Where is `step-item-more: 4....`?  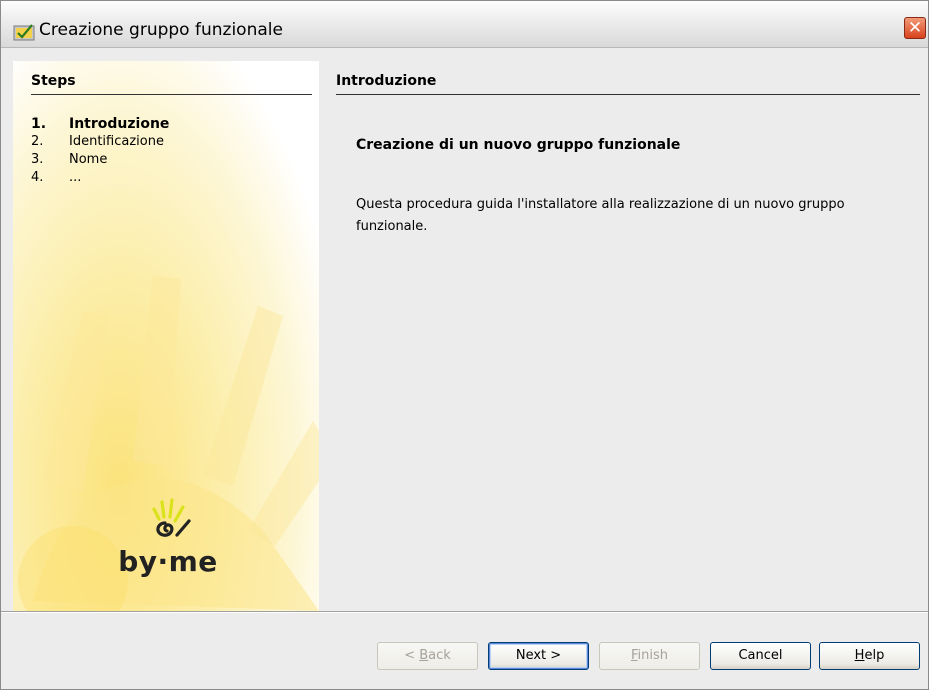
step-item-more: 4.... is located at coordinates (100, 179).